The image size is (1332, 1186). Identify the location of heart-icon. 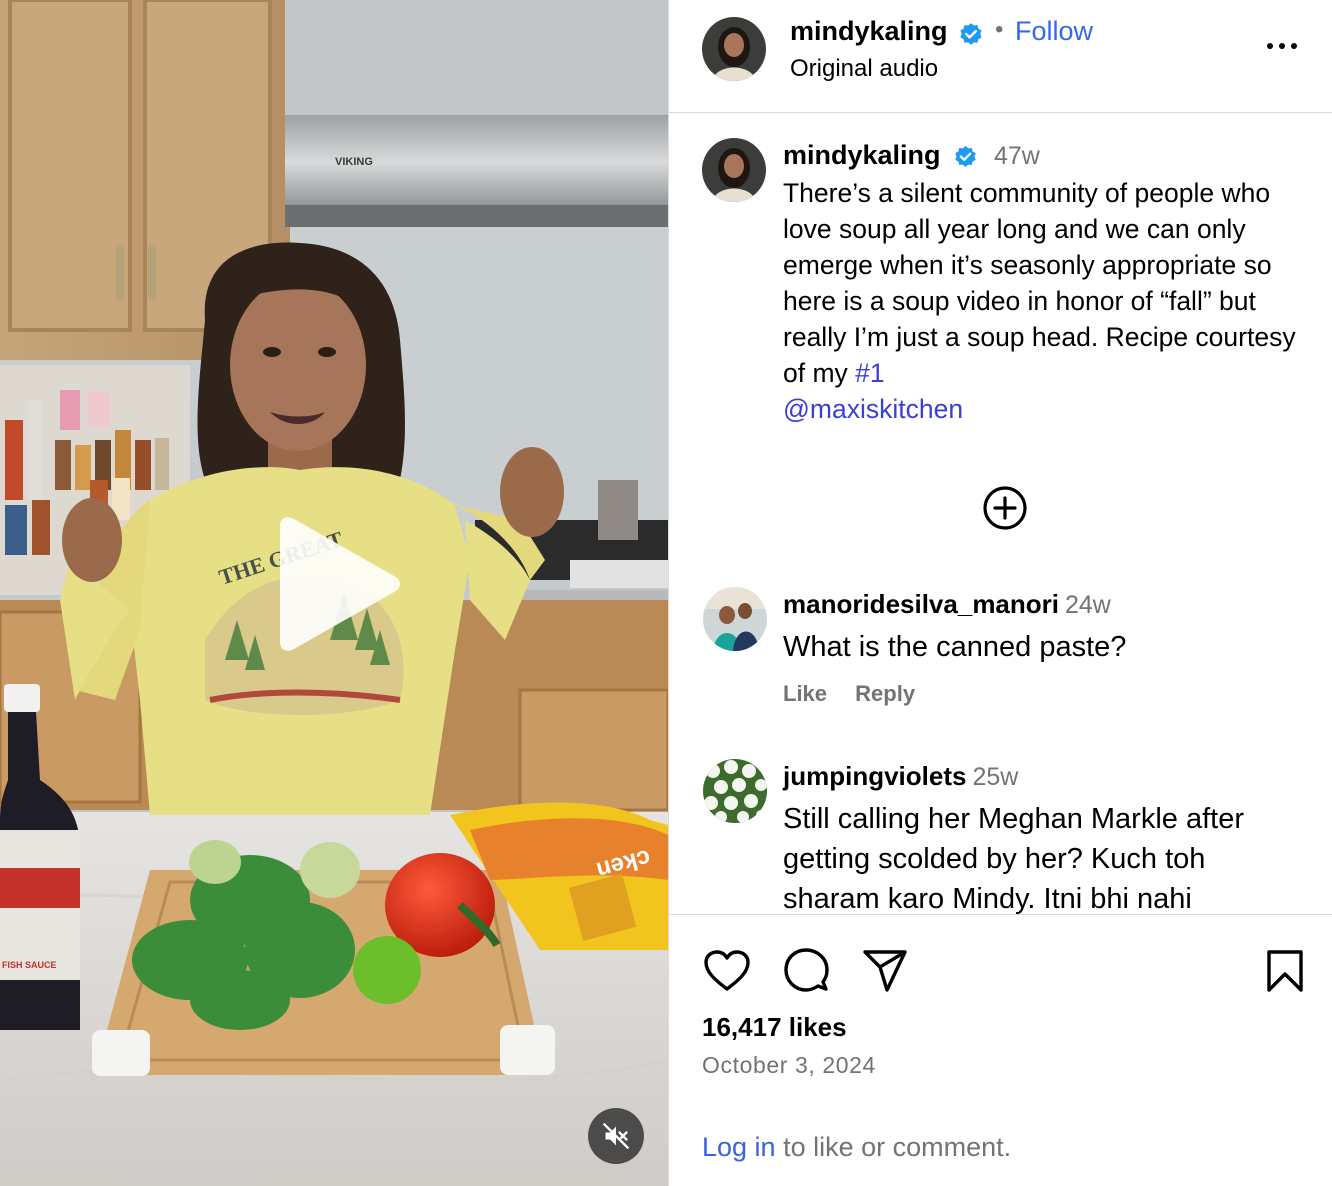
(727, 970).